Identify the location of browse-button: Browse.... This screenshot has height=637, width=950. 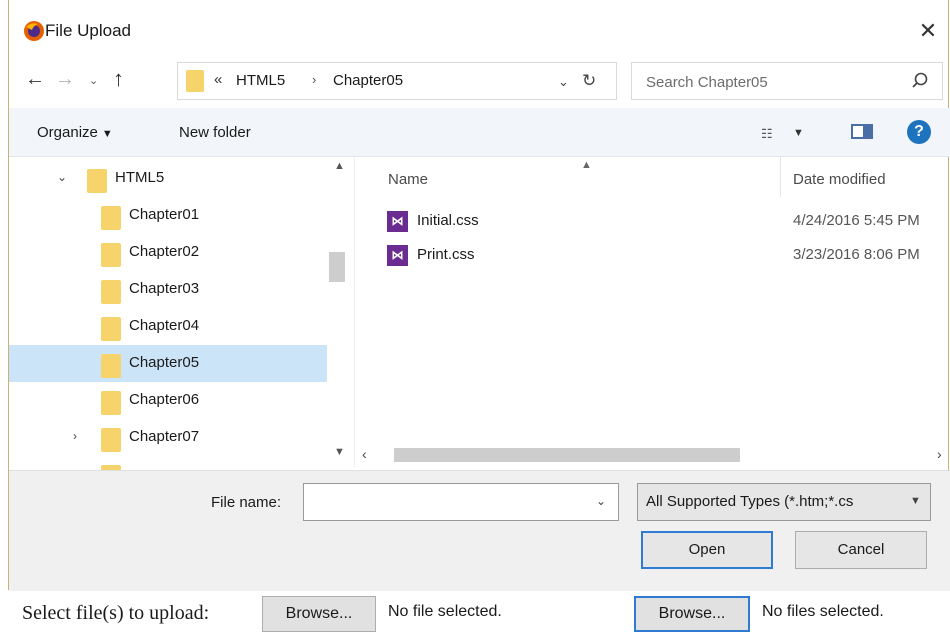
(319, 614).